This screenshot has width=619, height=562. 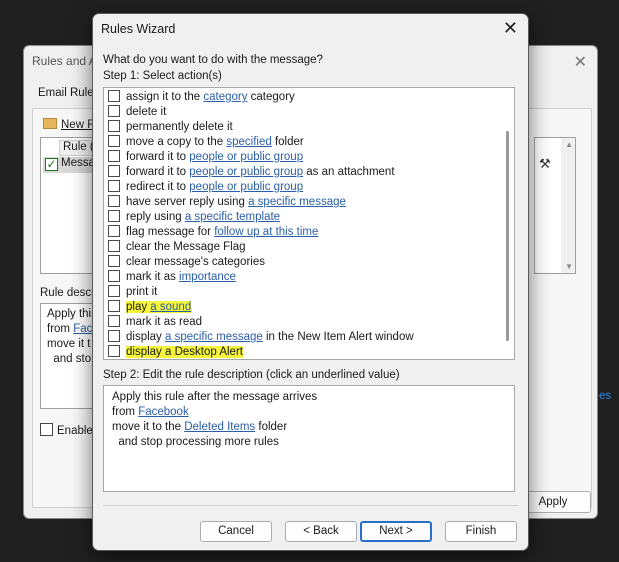 What do you see at coordinates (207, 277) in the screenshot?
I see `action-link: importance` at bounding box center [207, 277].